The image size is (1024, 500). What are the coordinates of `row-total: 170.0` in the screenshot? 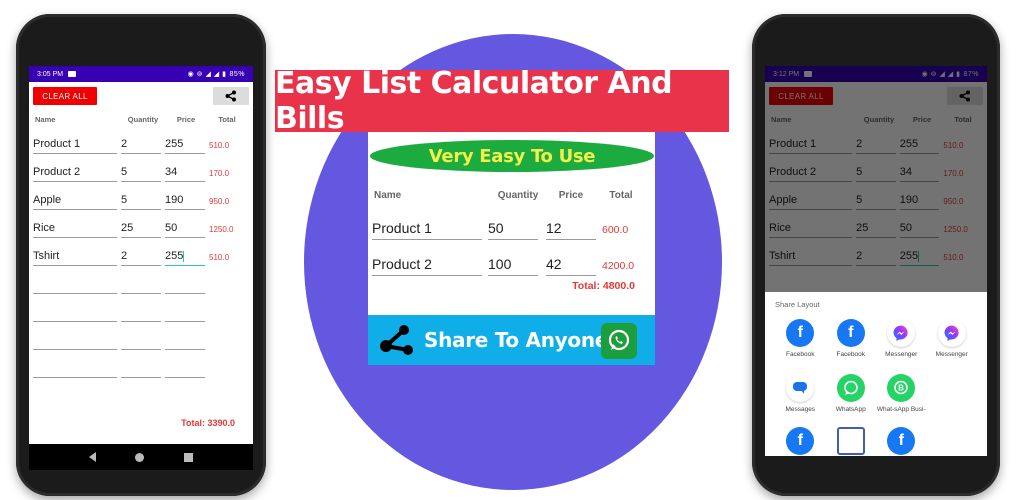 It's located at (219, 173).